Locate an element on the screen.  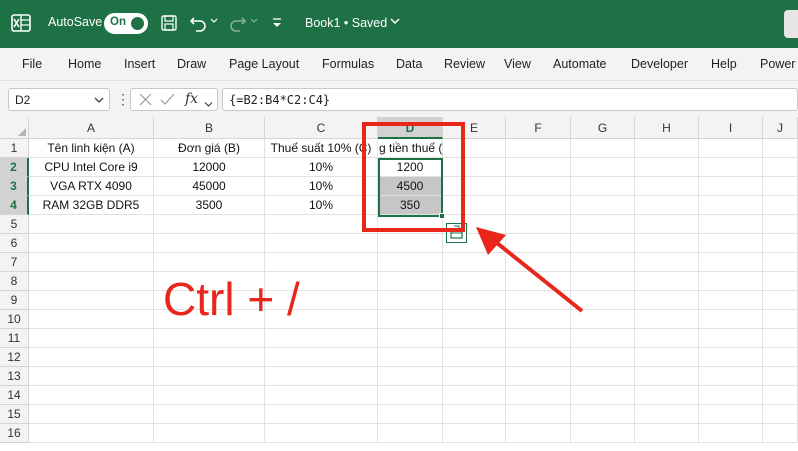
cell-c1: Thuế suất 10% (C) is located at coordinates (321, 148).